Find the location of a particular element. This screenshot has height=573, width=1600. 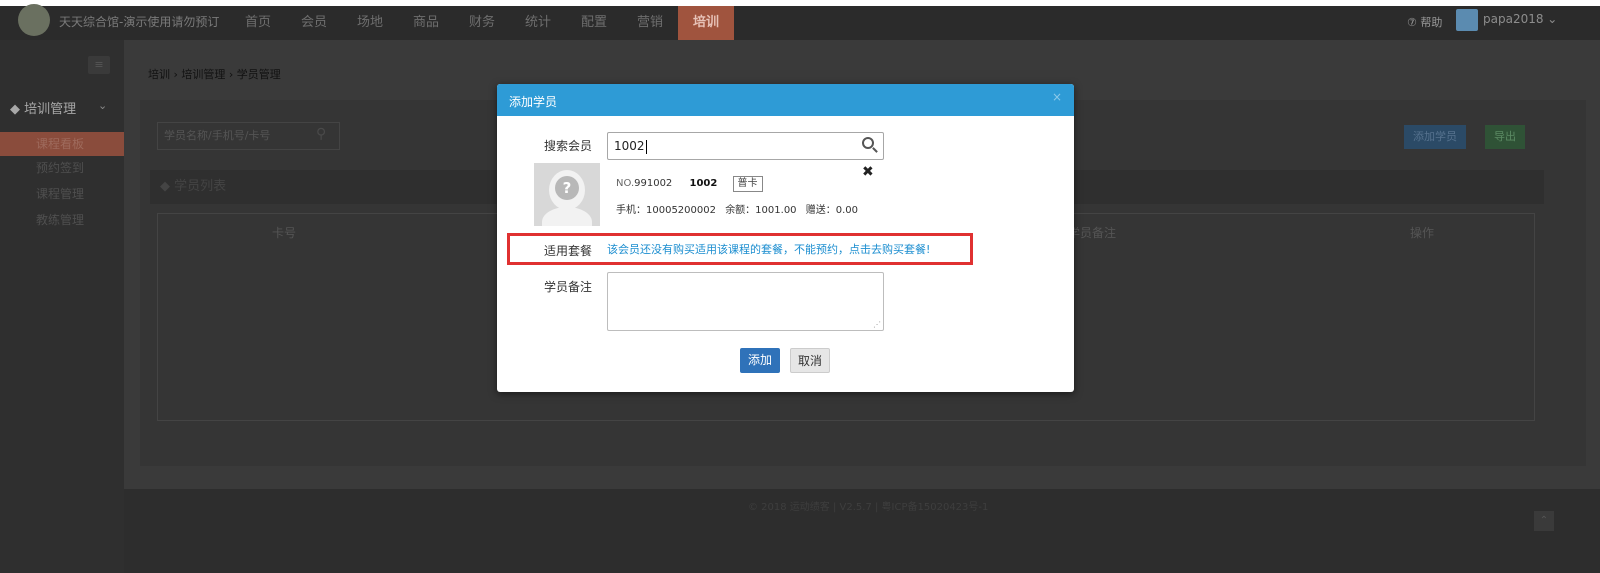

member-account-info: 手机：10005200002 余额：1001.00 赠送：0.00 is located at coordinates (740, 208).